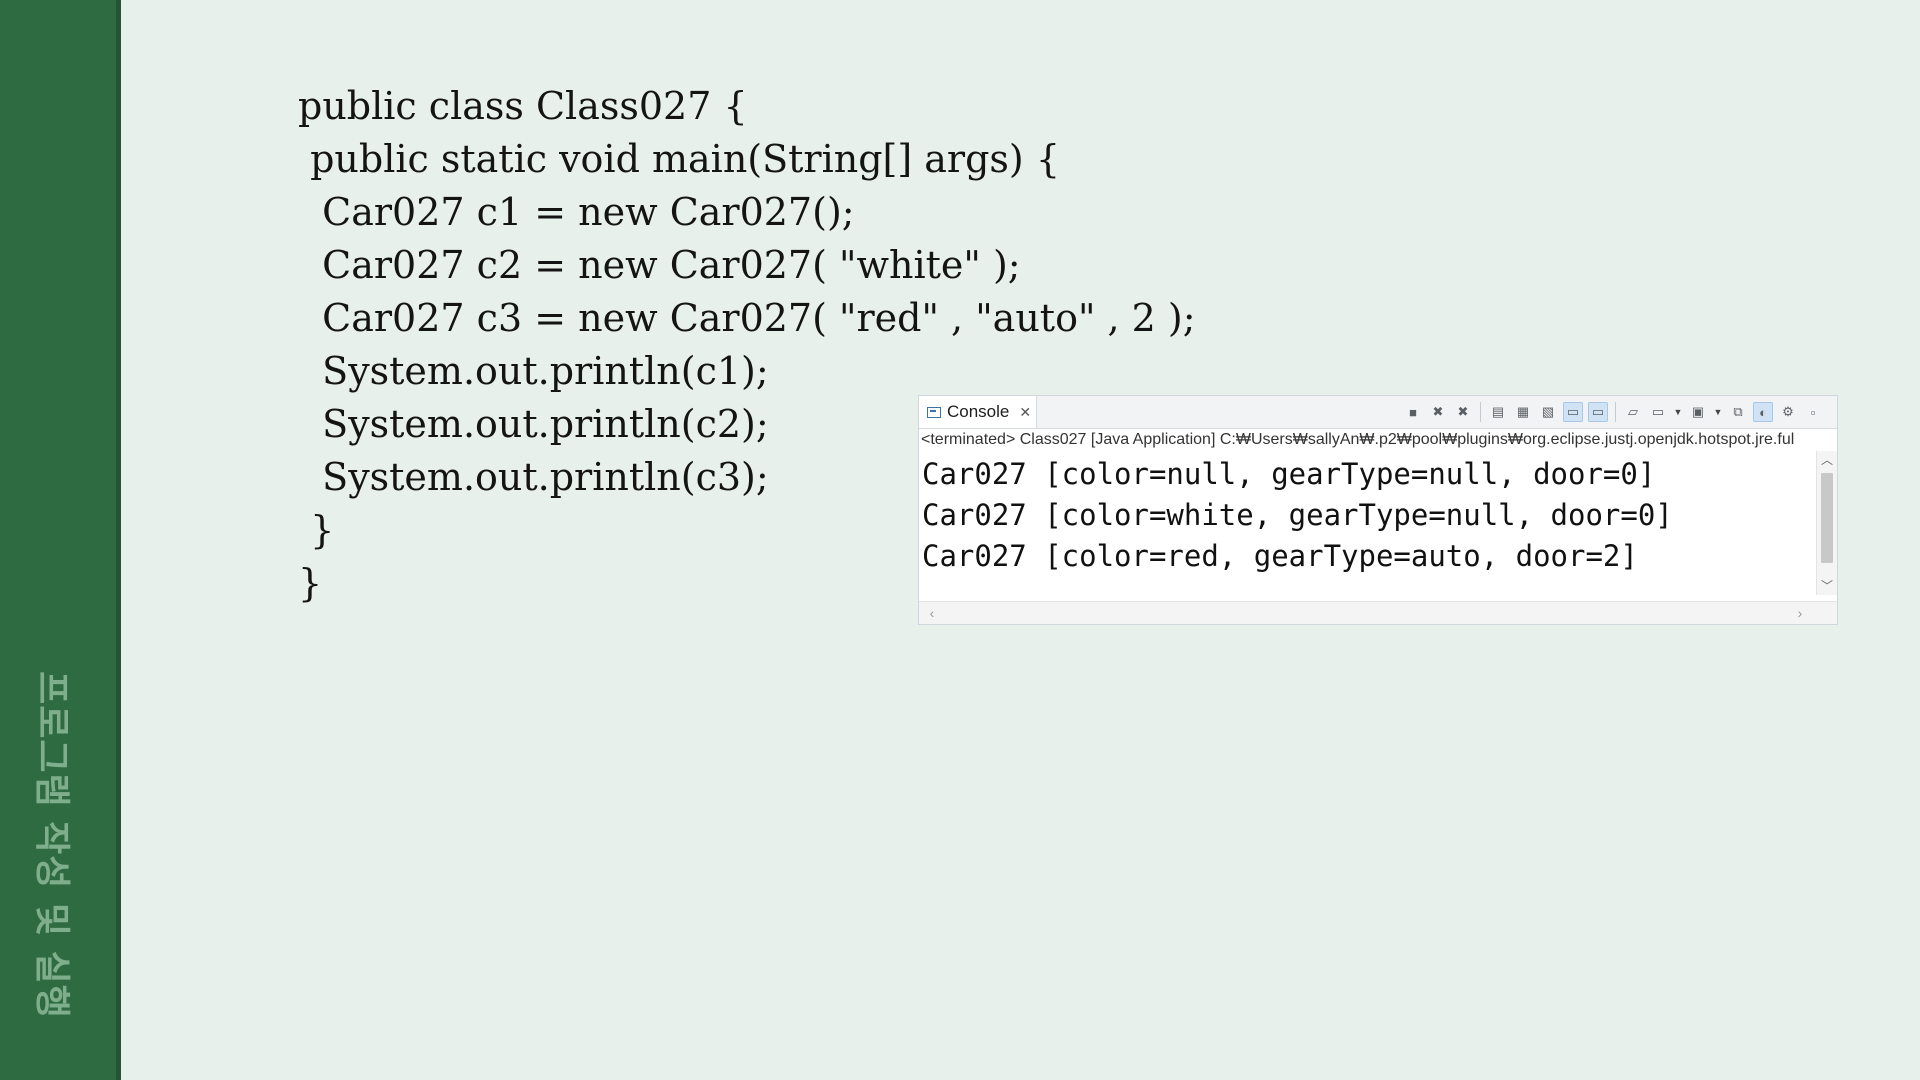 Image resolution: width=1920 pixels, height=1080 pixels. What do you see at coordinates (1813, 412) in the screenshot?
I see `minimize-icon: ▫` at bounding box center [1813, 412].